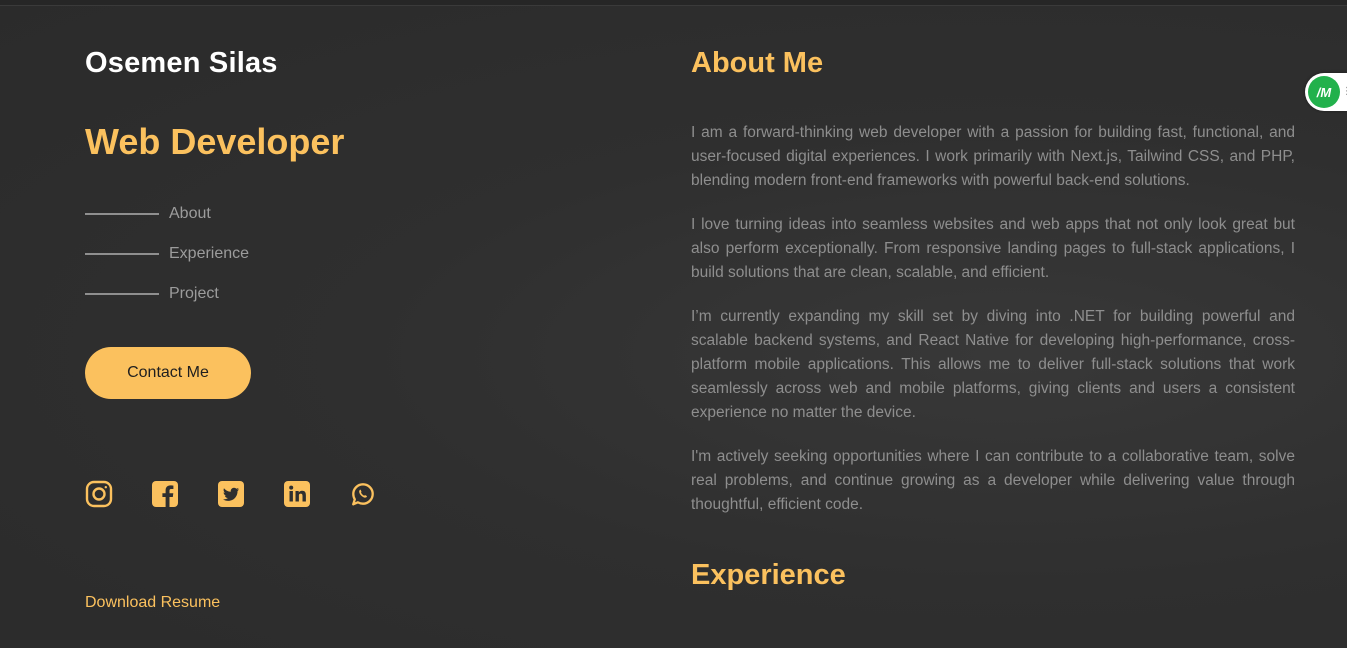 The height and width of the screenshot is (648, 1347). I want to click on social-links, so click(250, 494).